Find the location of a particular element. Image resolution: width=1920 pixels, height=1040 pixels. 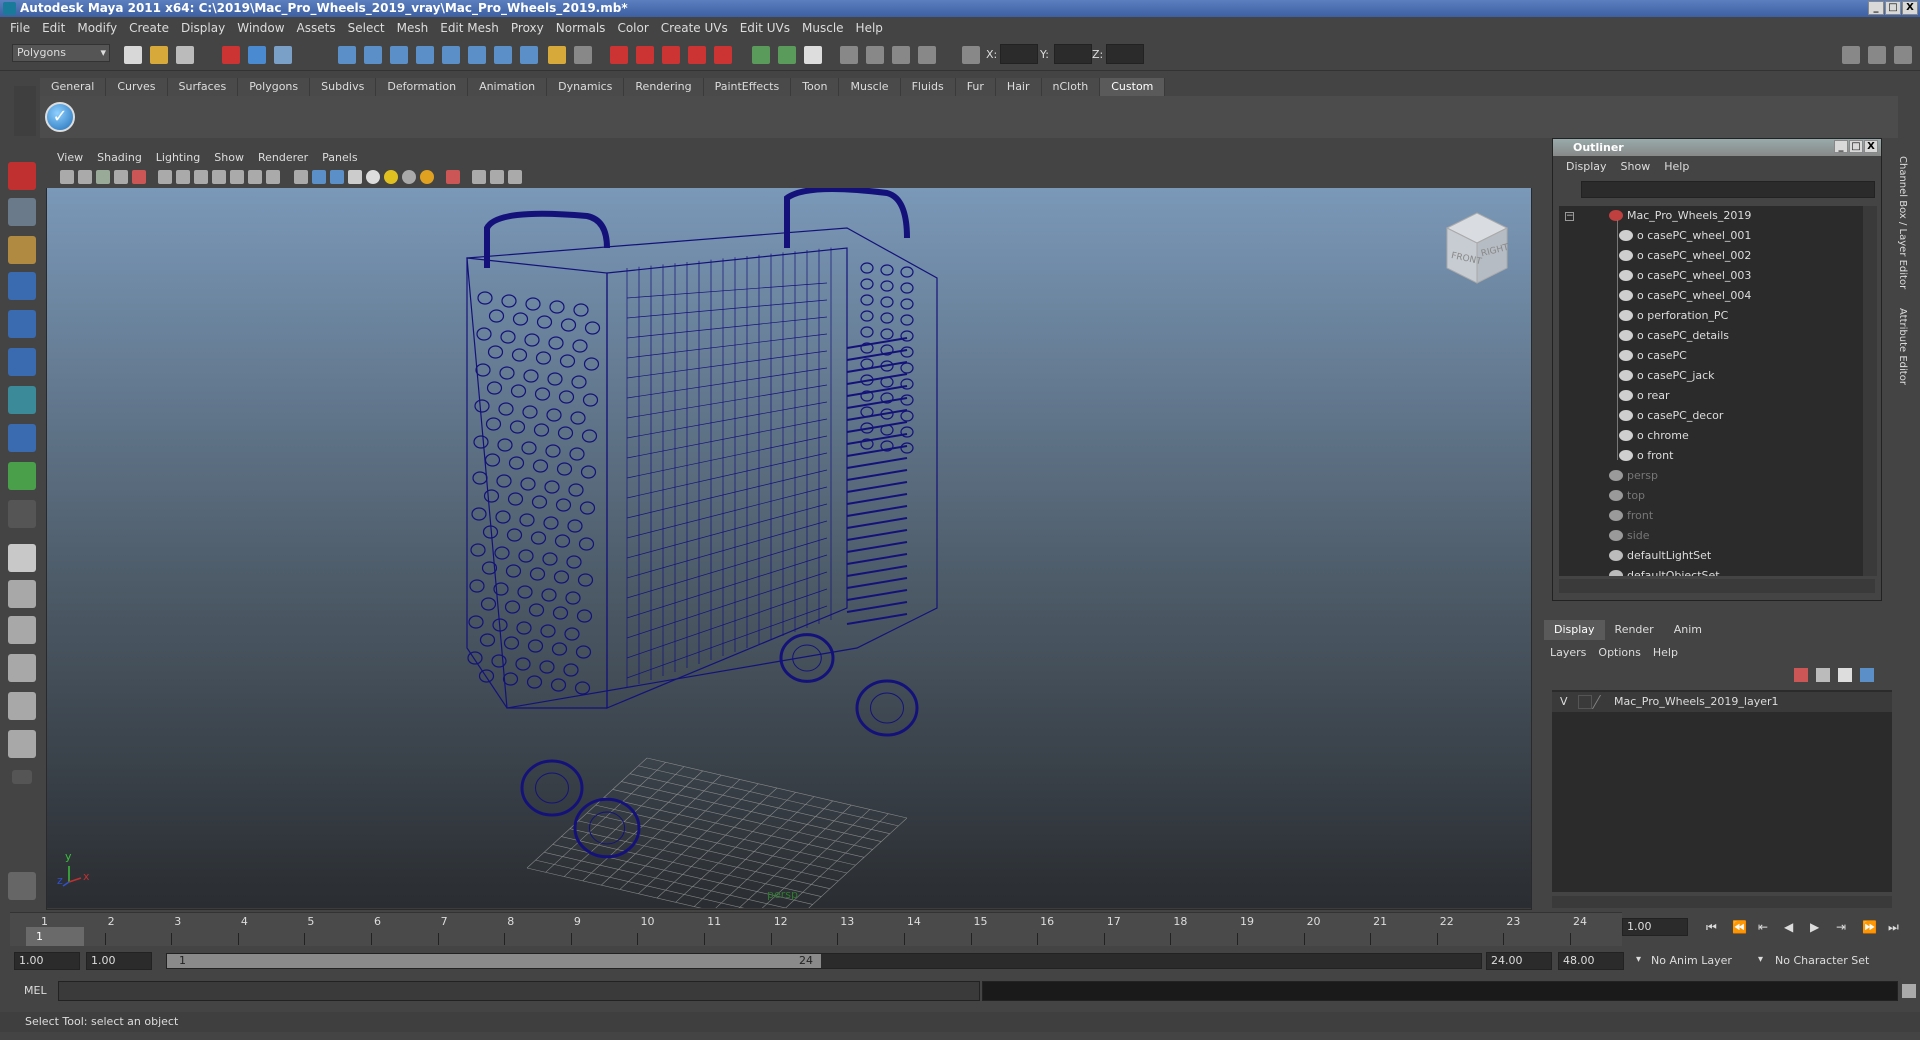

layer-tab-anim: Anim is located at coordinates (1687, 630).